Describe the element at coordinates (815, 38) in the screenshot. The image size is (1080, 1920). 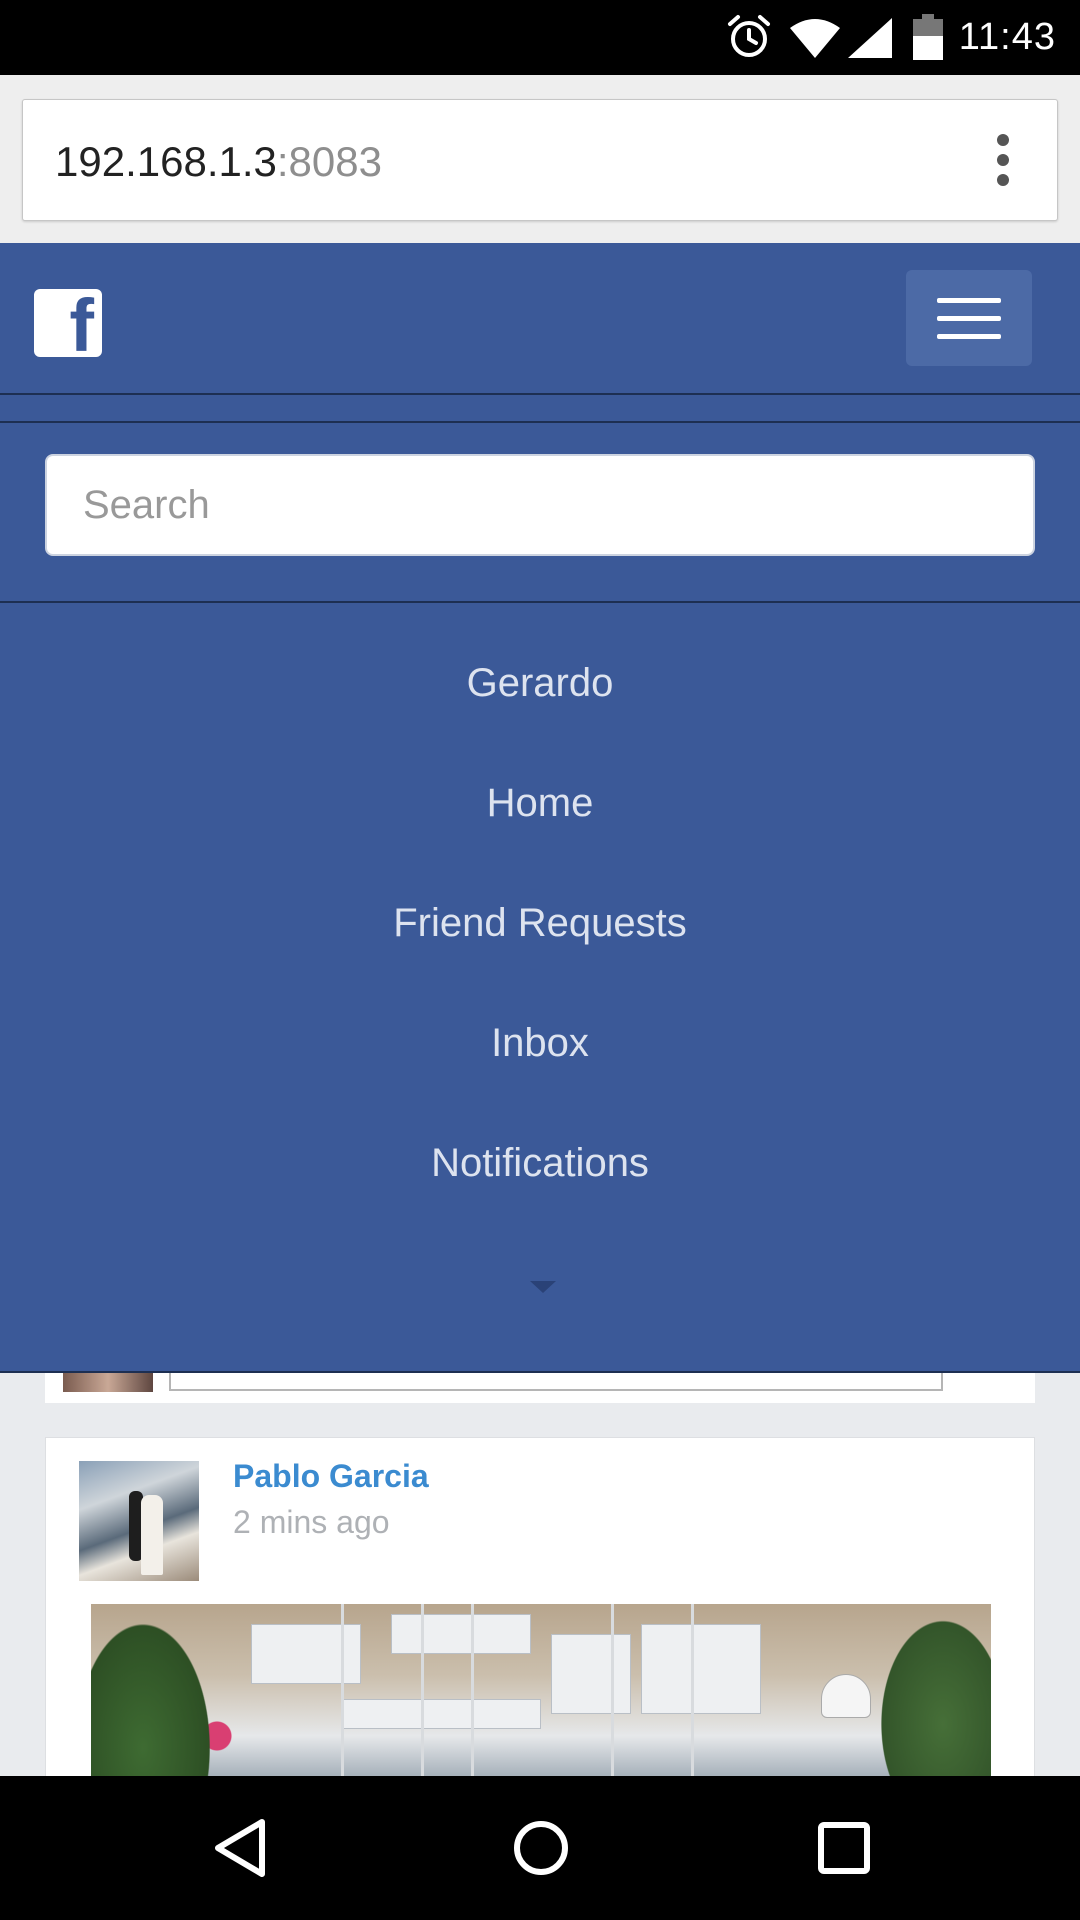
I see `wifi-icon` at that location.